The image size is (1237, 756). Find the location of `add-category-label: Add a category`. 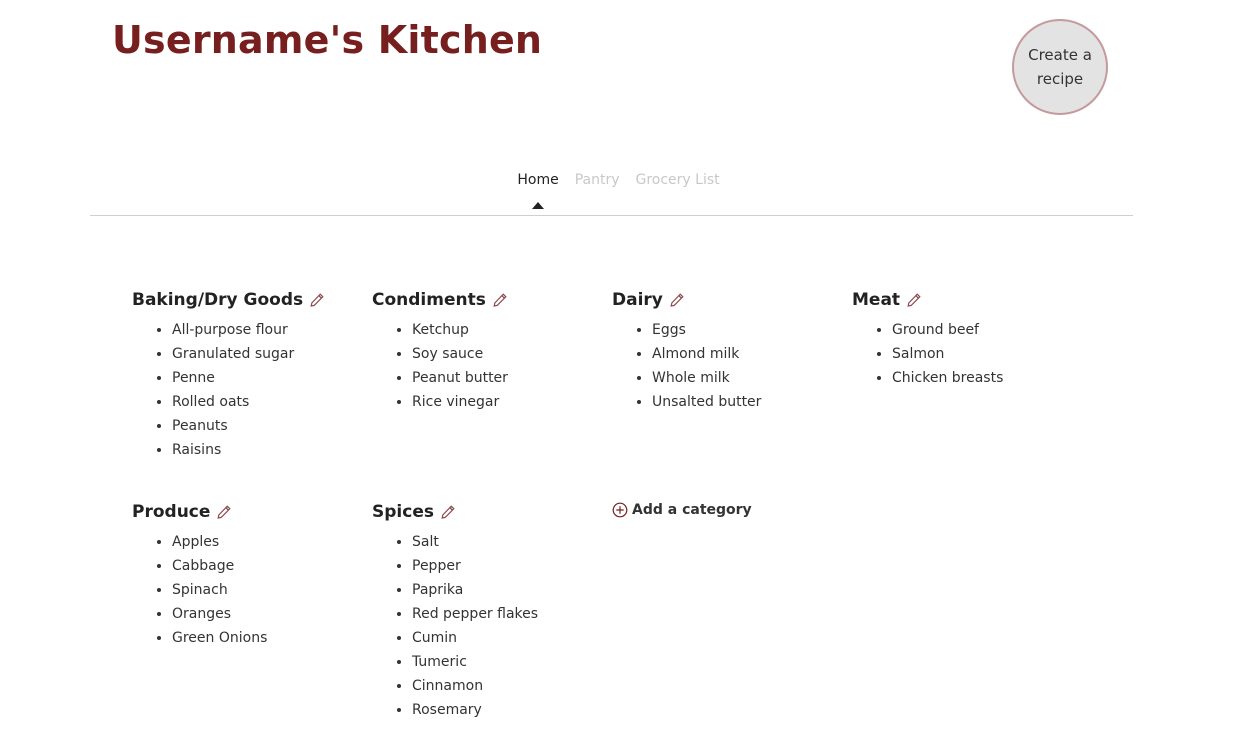

add-category-label: Add a category is located at coordinates (692, 510).